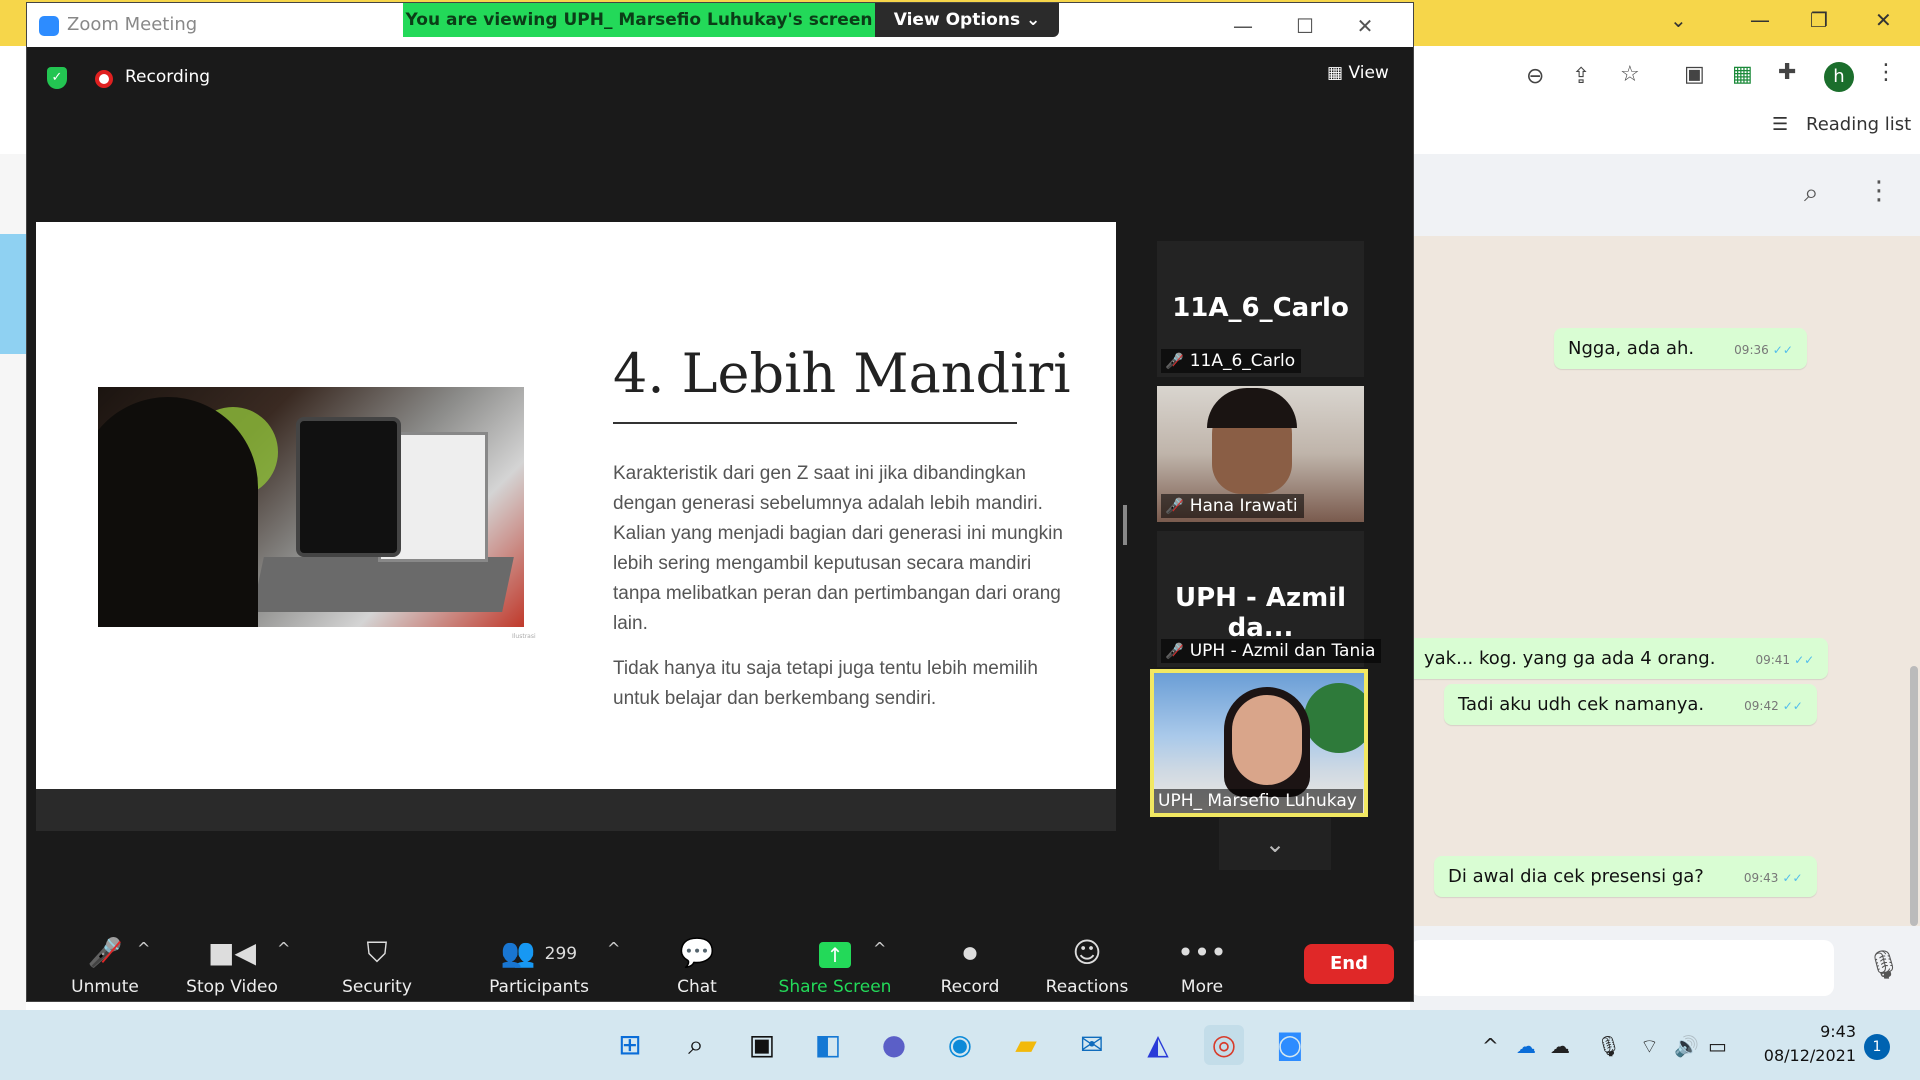 This screenshot has height=1080, width=1920. I want to click on panel-splitter, so click(1125, 525).